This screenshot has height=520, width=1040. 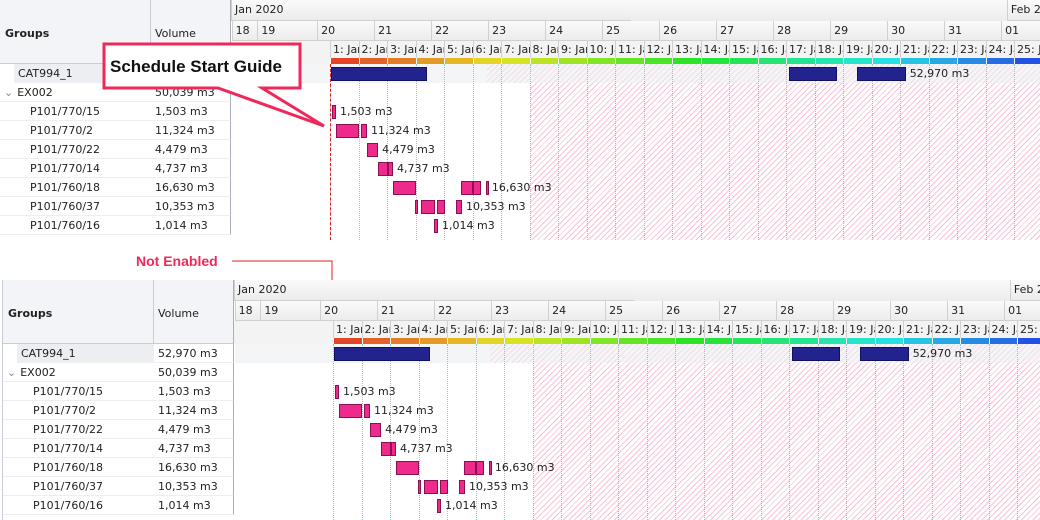 What do you see at coordinates (831, 329) in the screenshot?
I see `shift-header: 18: Jan` at bounding box center [831, 329].